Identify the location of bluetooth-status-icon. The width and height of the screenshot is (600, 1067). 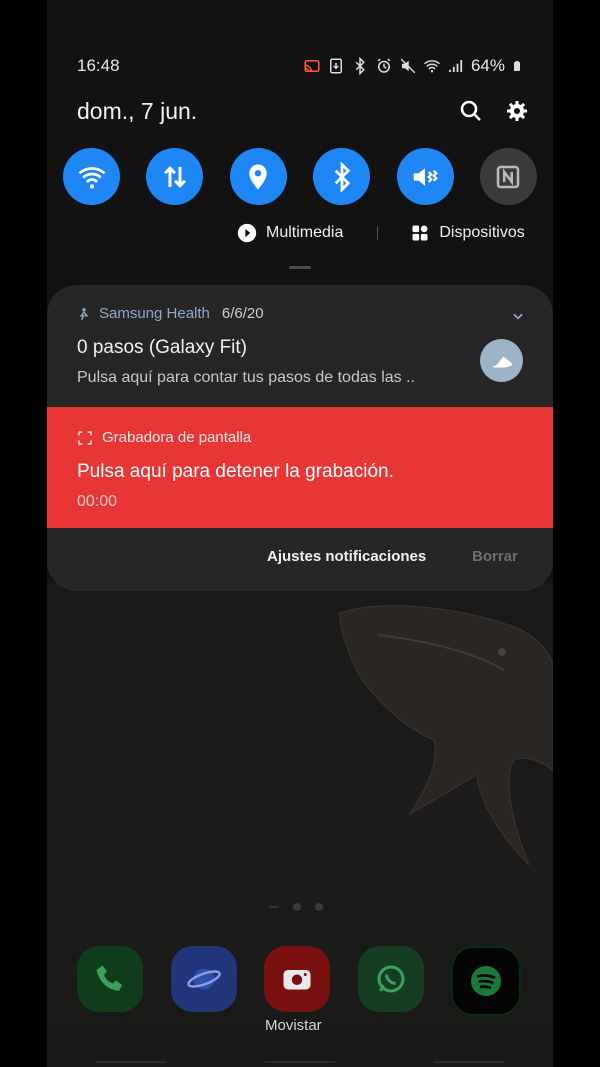
(360, 66).